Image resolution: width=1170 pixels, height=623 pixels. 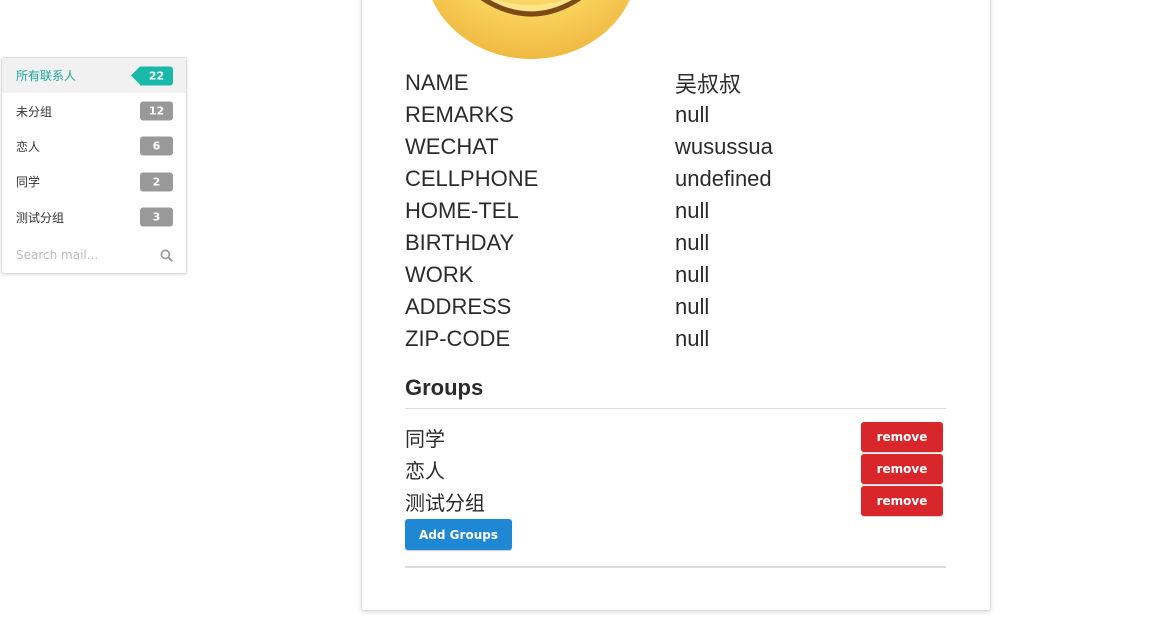 I want to click on sidebar-item-label: 测试分组, so click(x=40, y=217).